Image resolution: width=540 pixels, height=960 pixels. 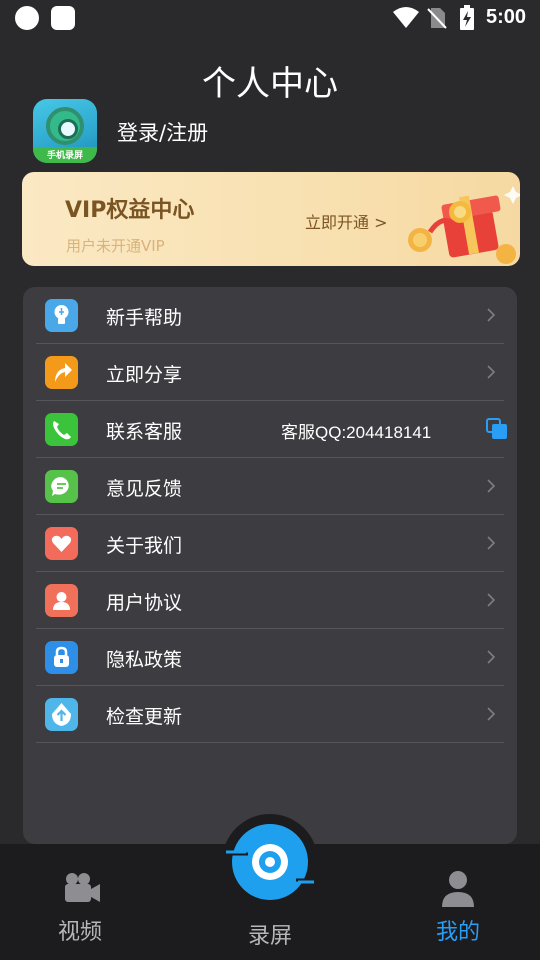 I want to click on share-arrow-icon, so click(x=61, y=372).